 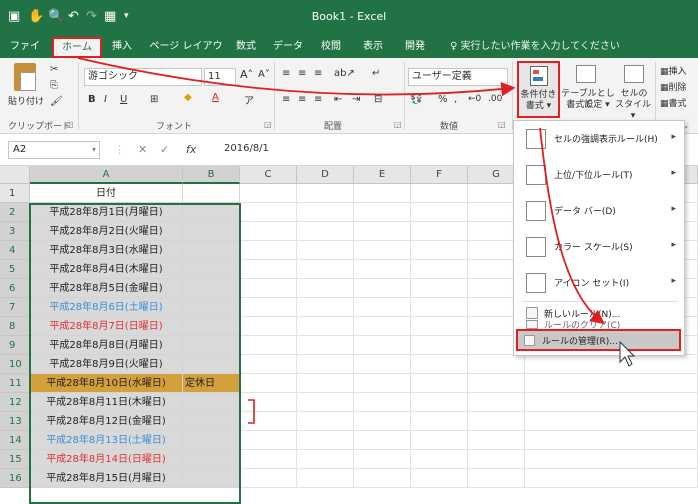 What do you see at coordinates (106, 459) in the screenshot?
I see `date-cell: 平成28年8月14日(日曜日)` at bounding box center [106, 459].